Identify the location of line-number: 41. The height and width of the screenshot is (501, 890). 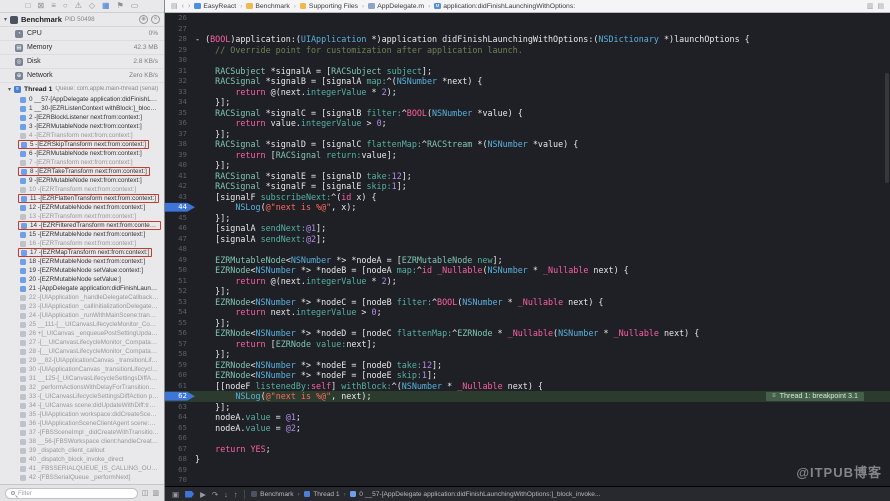
(180, 176).